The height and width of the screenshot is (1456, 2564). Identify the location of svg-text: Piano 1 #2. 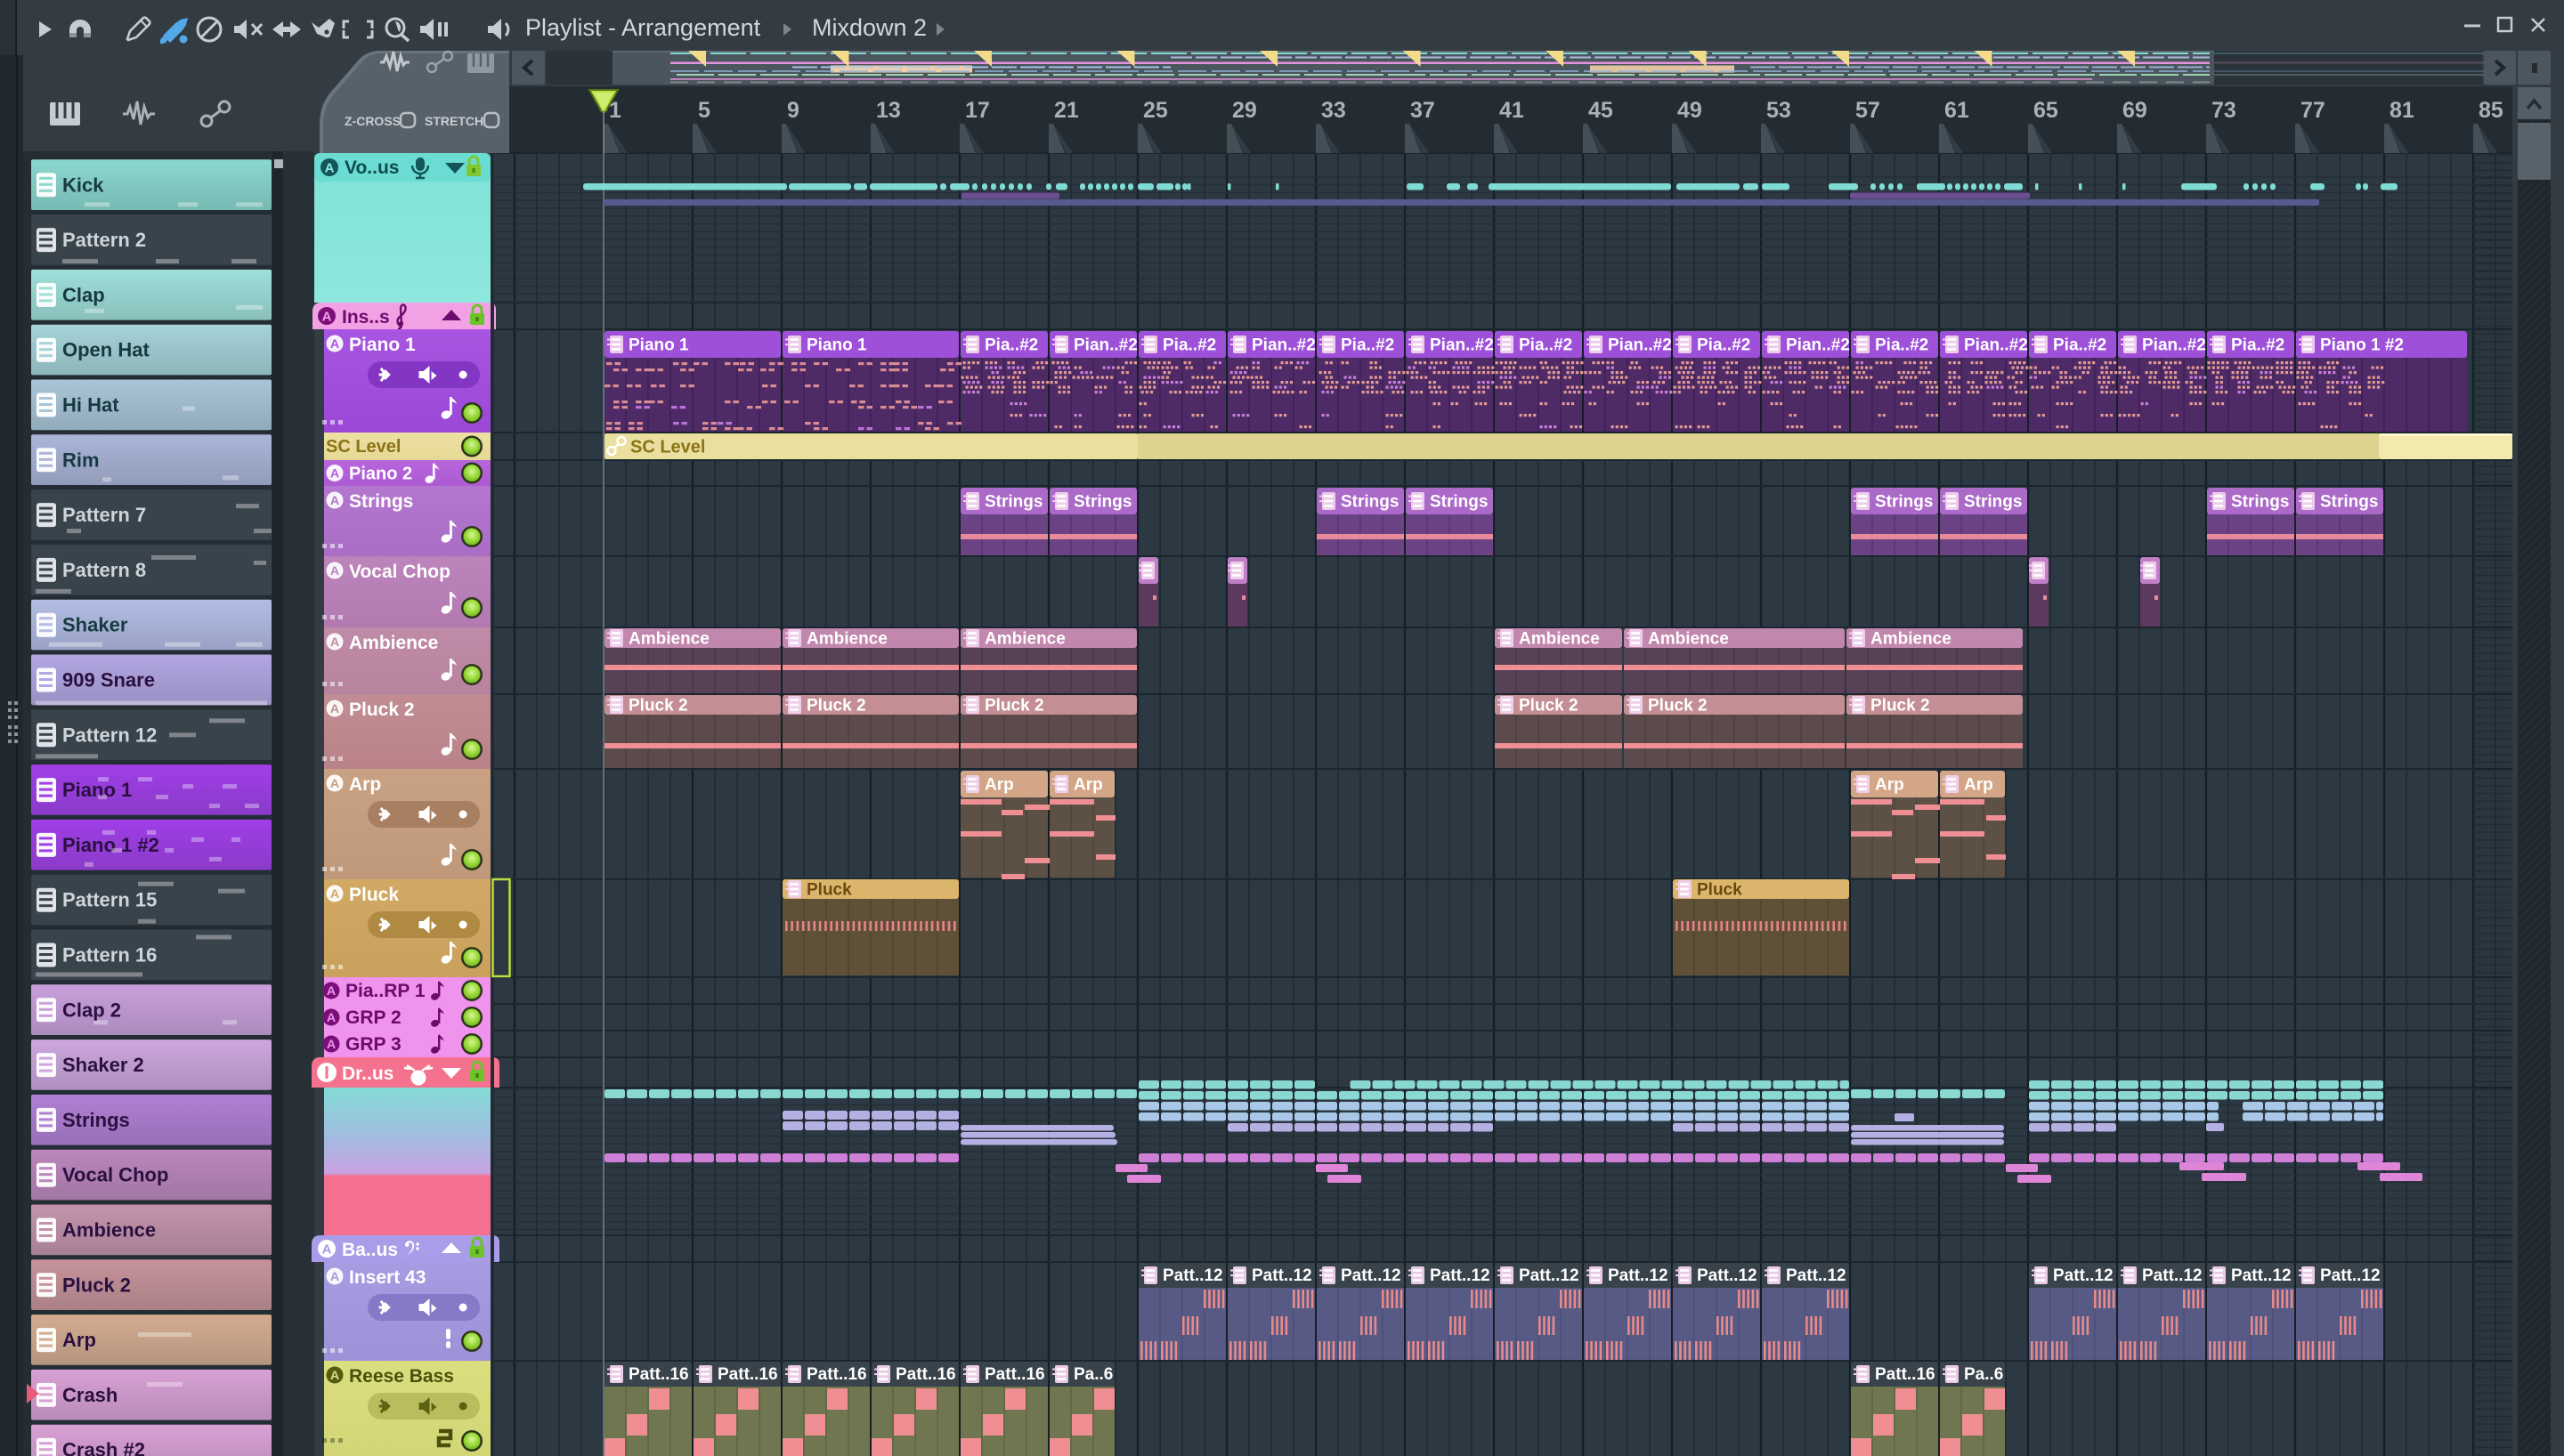
(2362, 345).